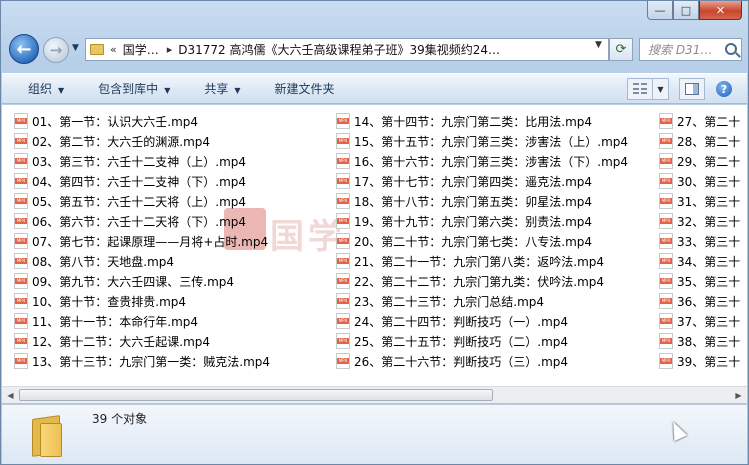 The image size is (749, 465). I want to click on file-item: 35、第三十, so click(699, 281).